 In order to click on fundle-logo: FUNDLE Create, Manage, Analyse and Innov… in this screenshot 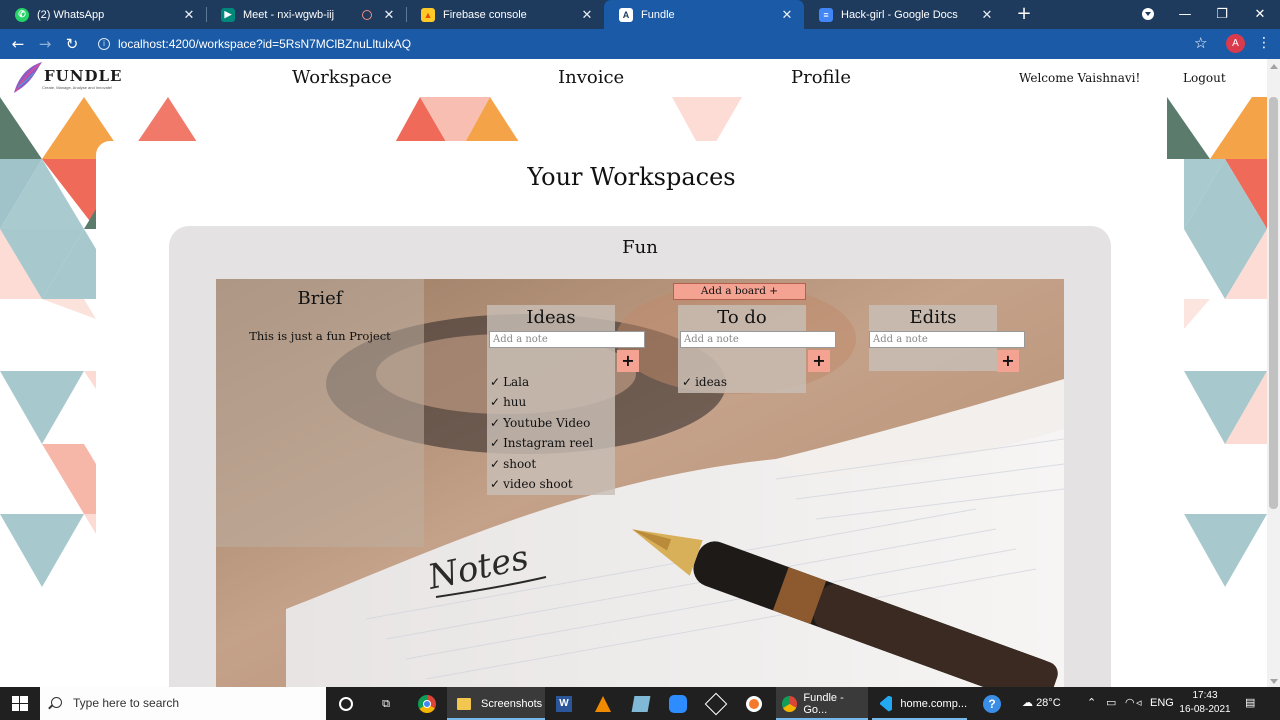, I will do `click(68, 77)`.